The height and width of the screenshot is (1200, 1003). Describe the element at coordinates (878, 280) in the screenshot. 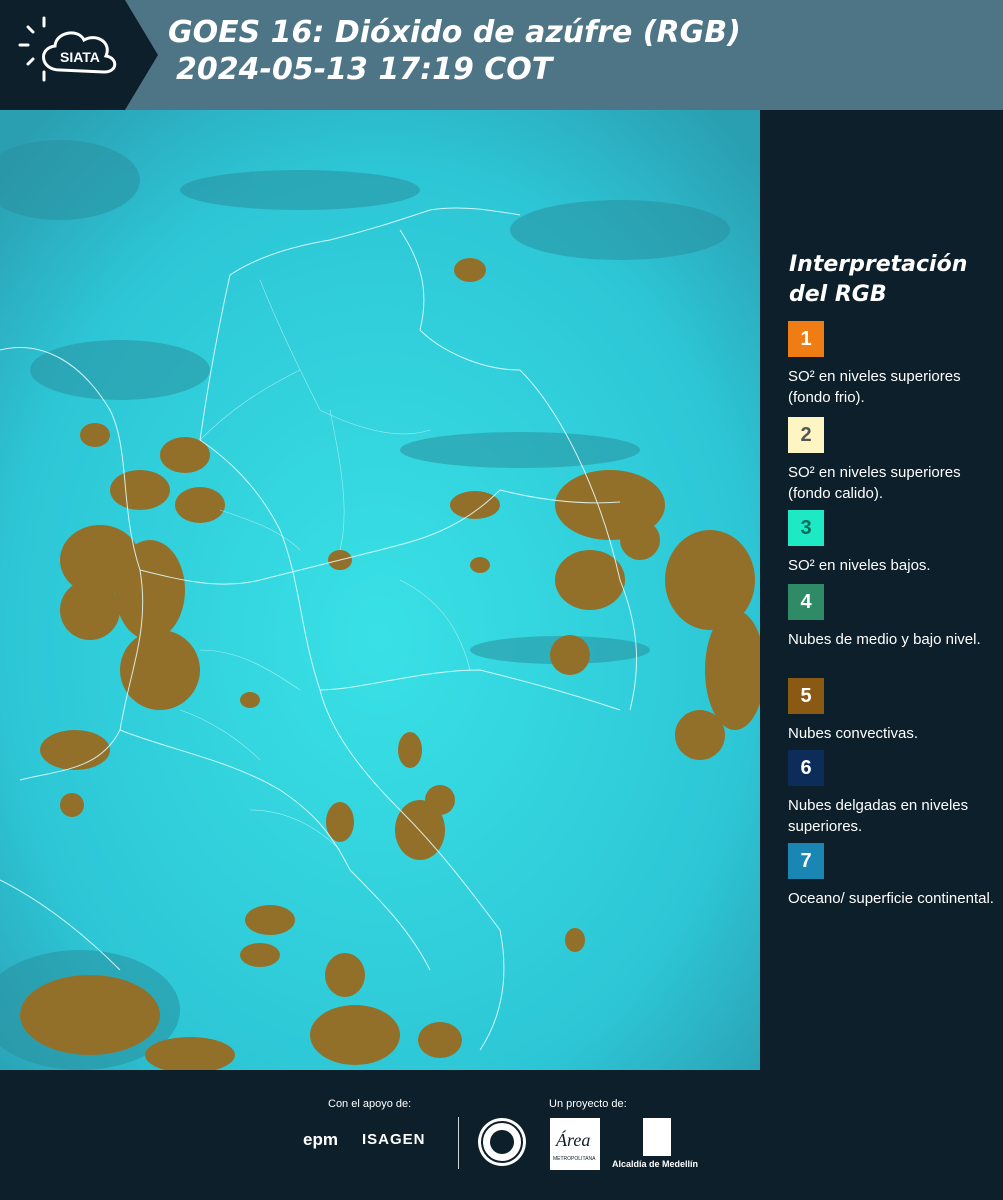

I see `legend-title: Interpretación del RGB` at that location.